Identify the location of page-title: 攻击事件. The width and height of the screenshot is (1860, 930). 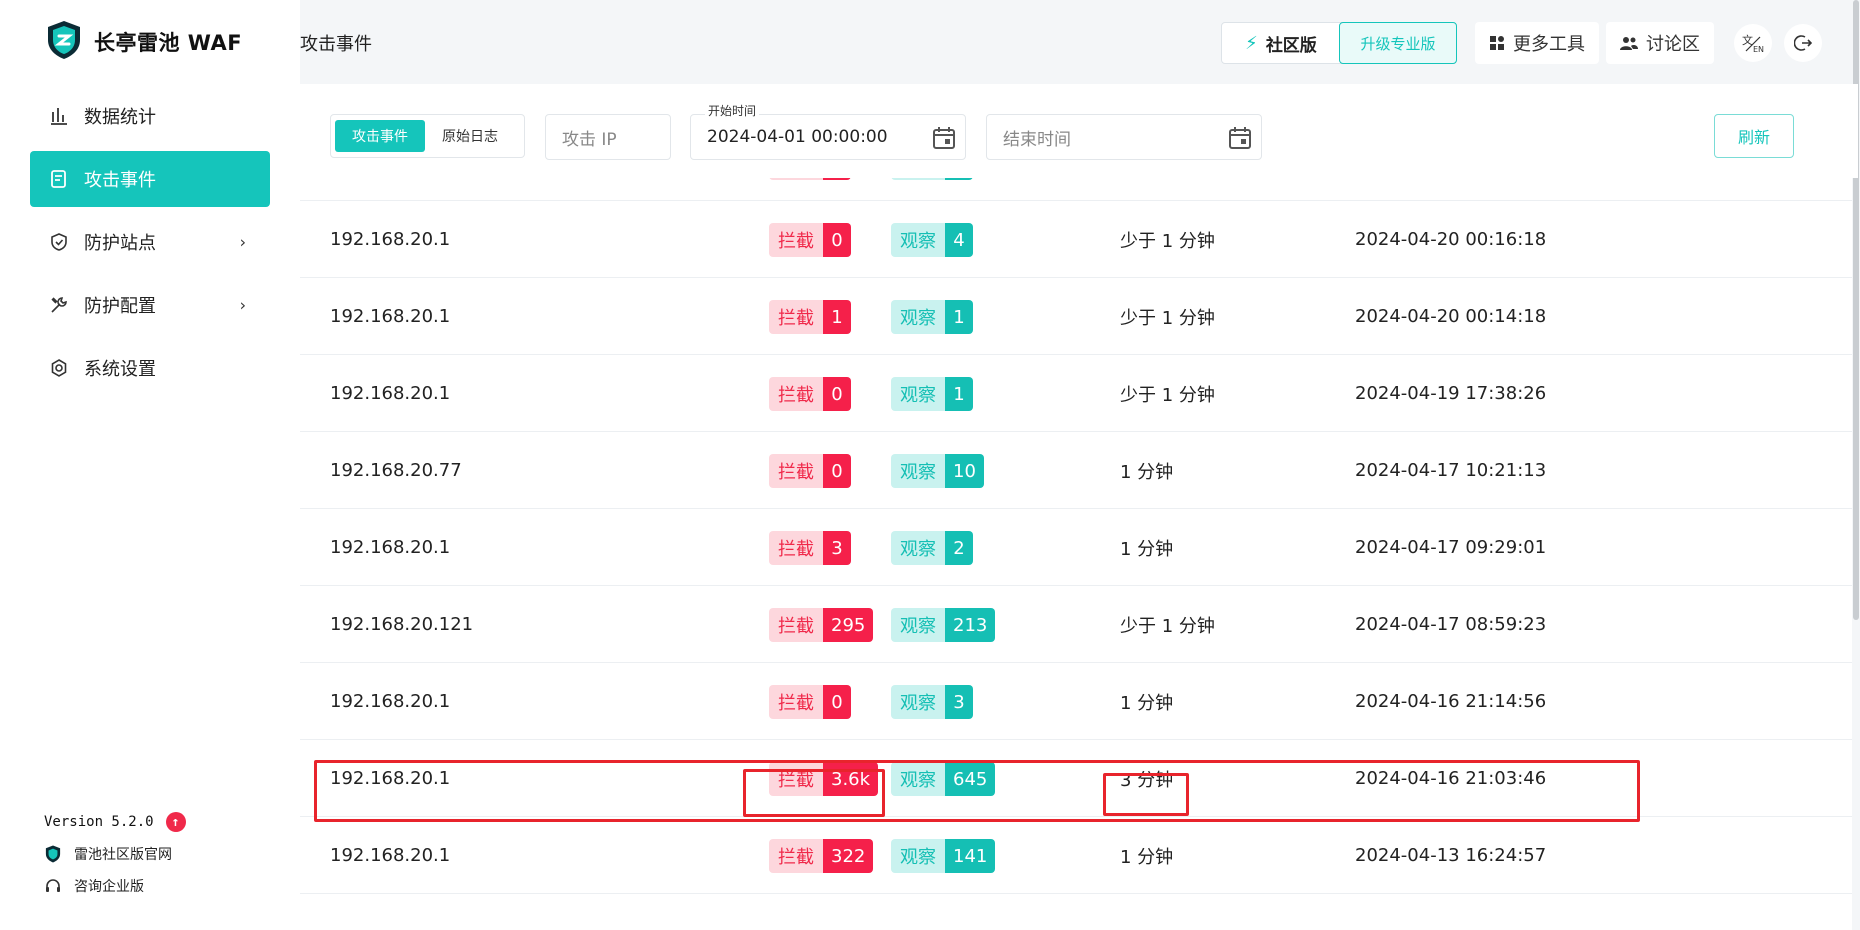
(336, 44).